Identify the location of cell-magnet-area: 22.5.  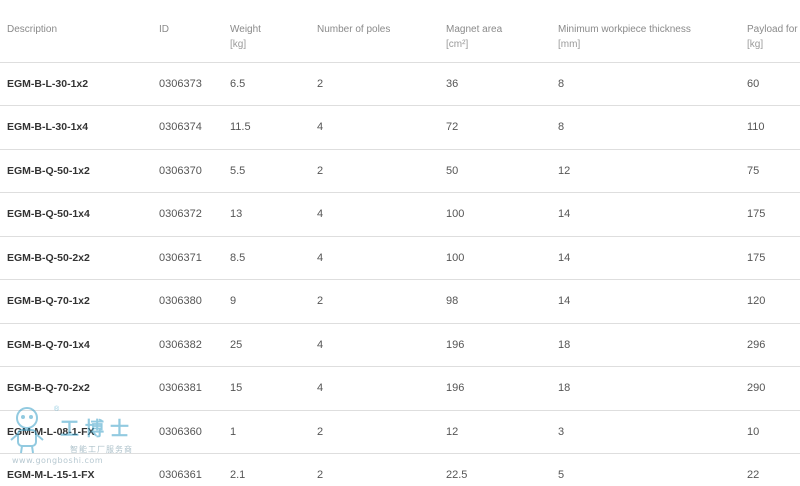
(502, 469).